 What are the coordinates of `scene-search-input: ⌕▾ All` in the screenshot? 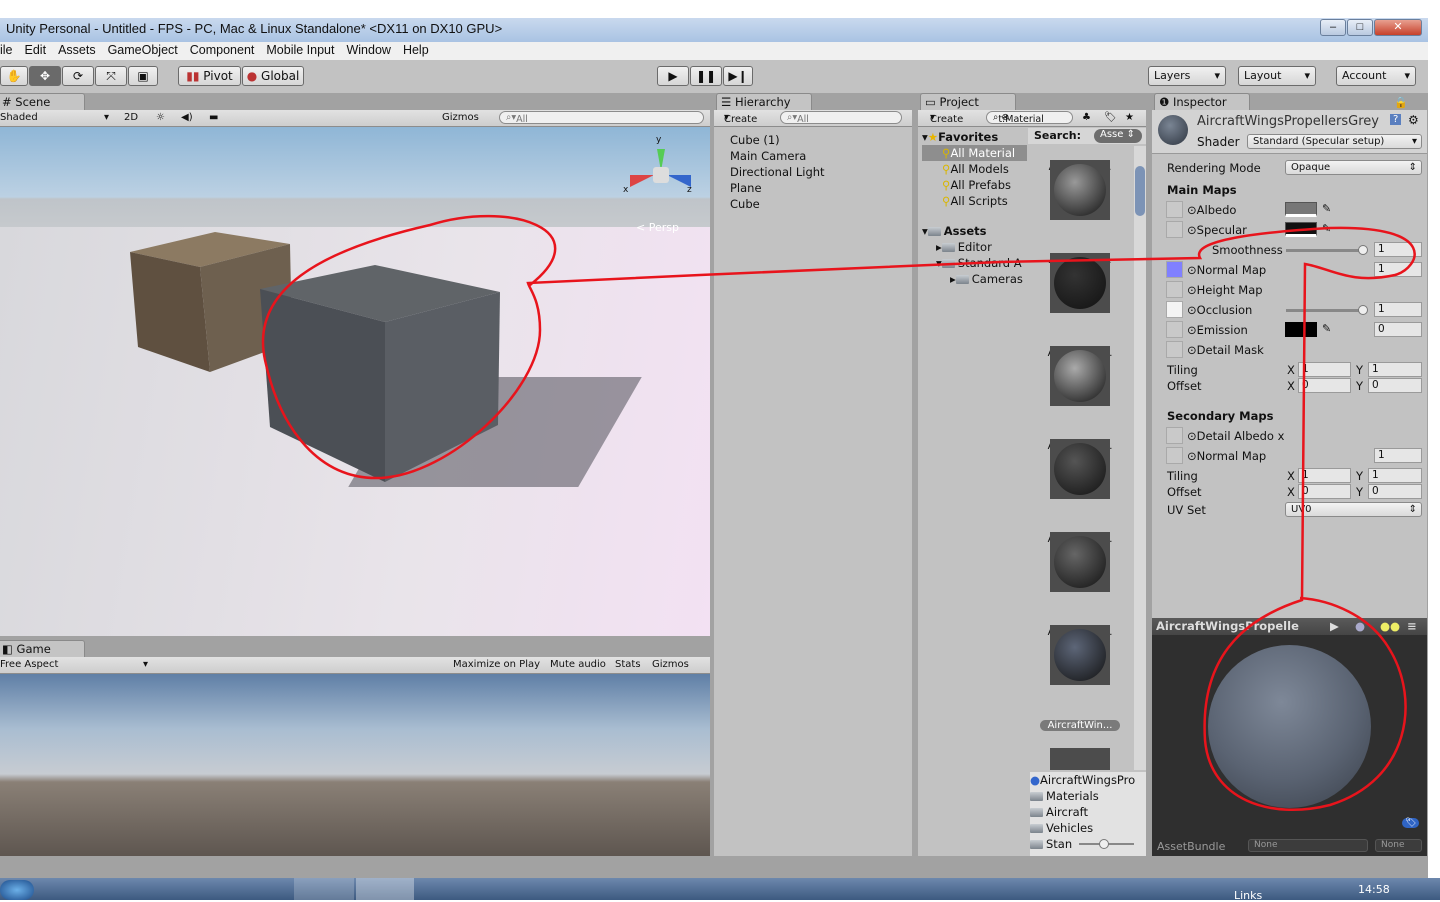 It's located at (601, 118).